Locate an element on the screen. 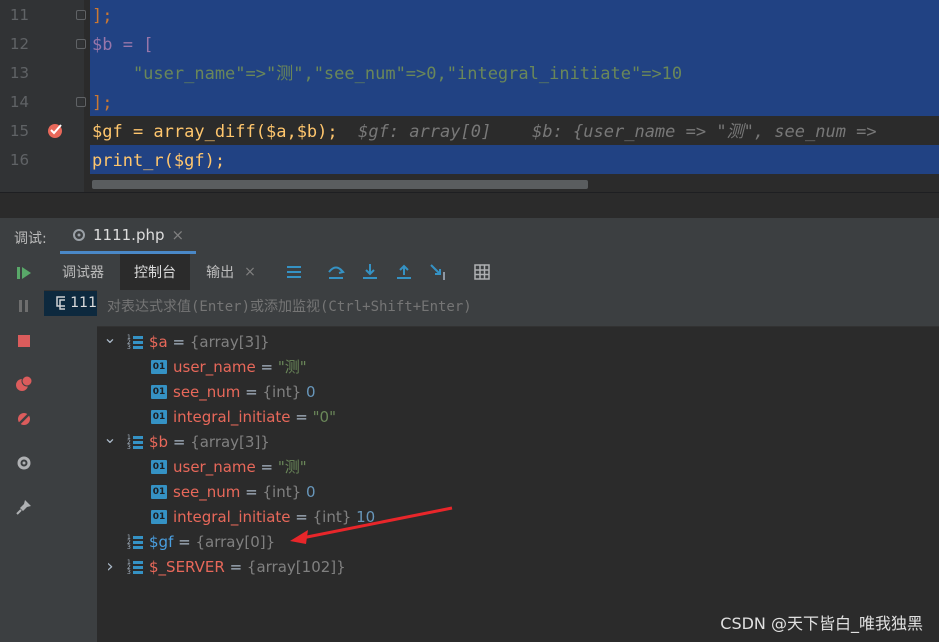 Image resolution: width=939 pixels, height=642 pixels. run-to-cursor-icon is located at coordinates (438, 272).